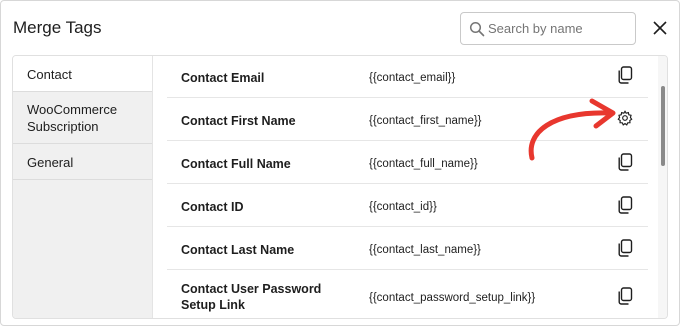 This screenshot has width=680, height=326. Describe the element at coordinates (425, 250) in the screenshot. I see `merge-tag-code: {{contact_last_name}}` at that location.